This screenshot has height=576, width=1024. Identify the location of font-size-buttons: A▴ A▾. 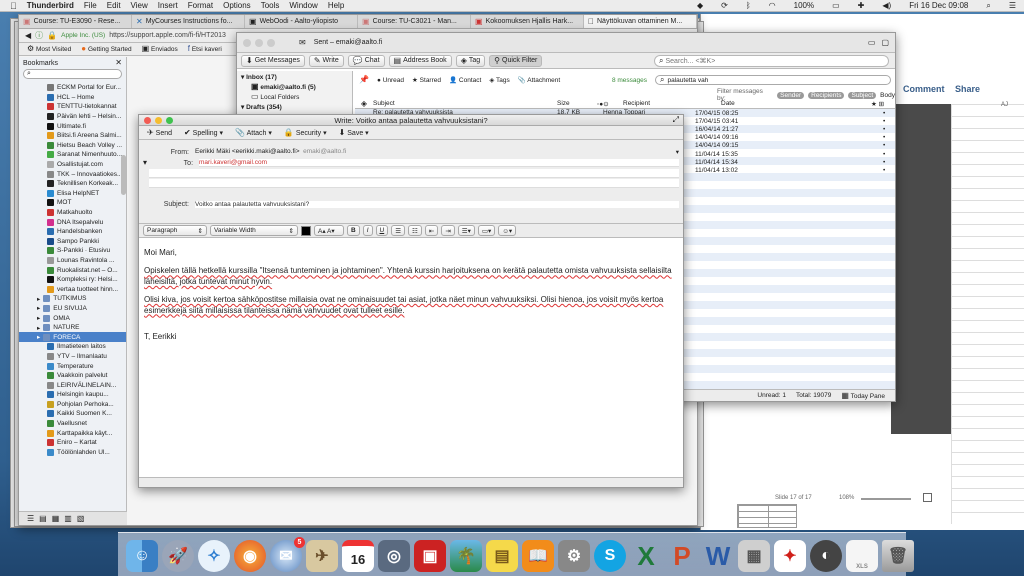
(329, 230).